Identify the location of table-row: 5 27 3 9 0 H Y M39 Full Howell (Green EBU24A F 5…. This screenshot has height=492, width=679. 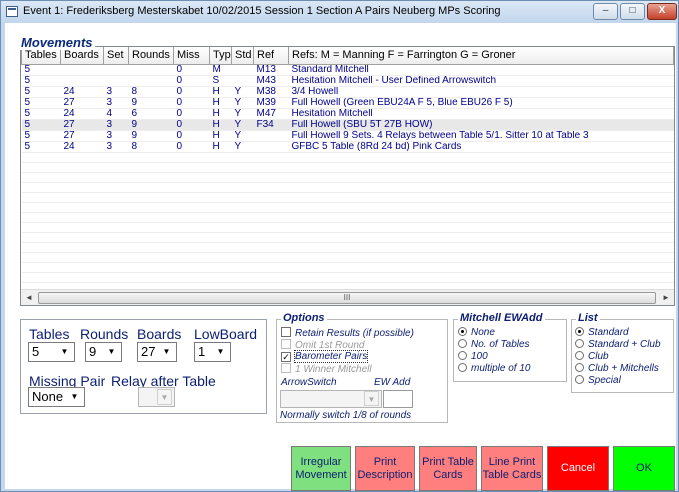
(347, 103).